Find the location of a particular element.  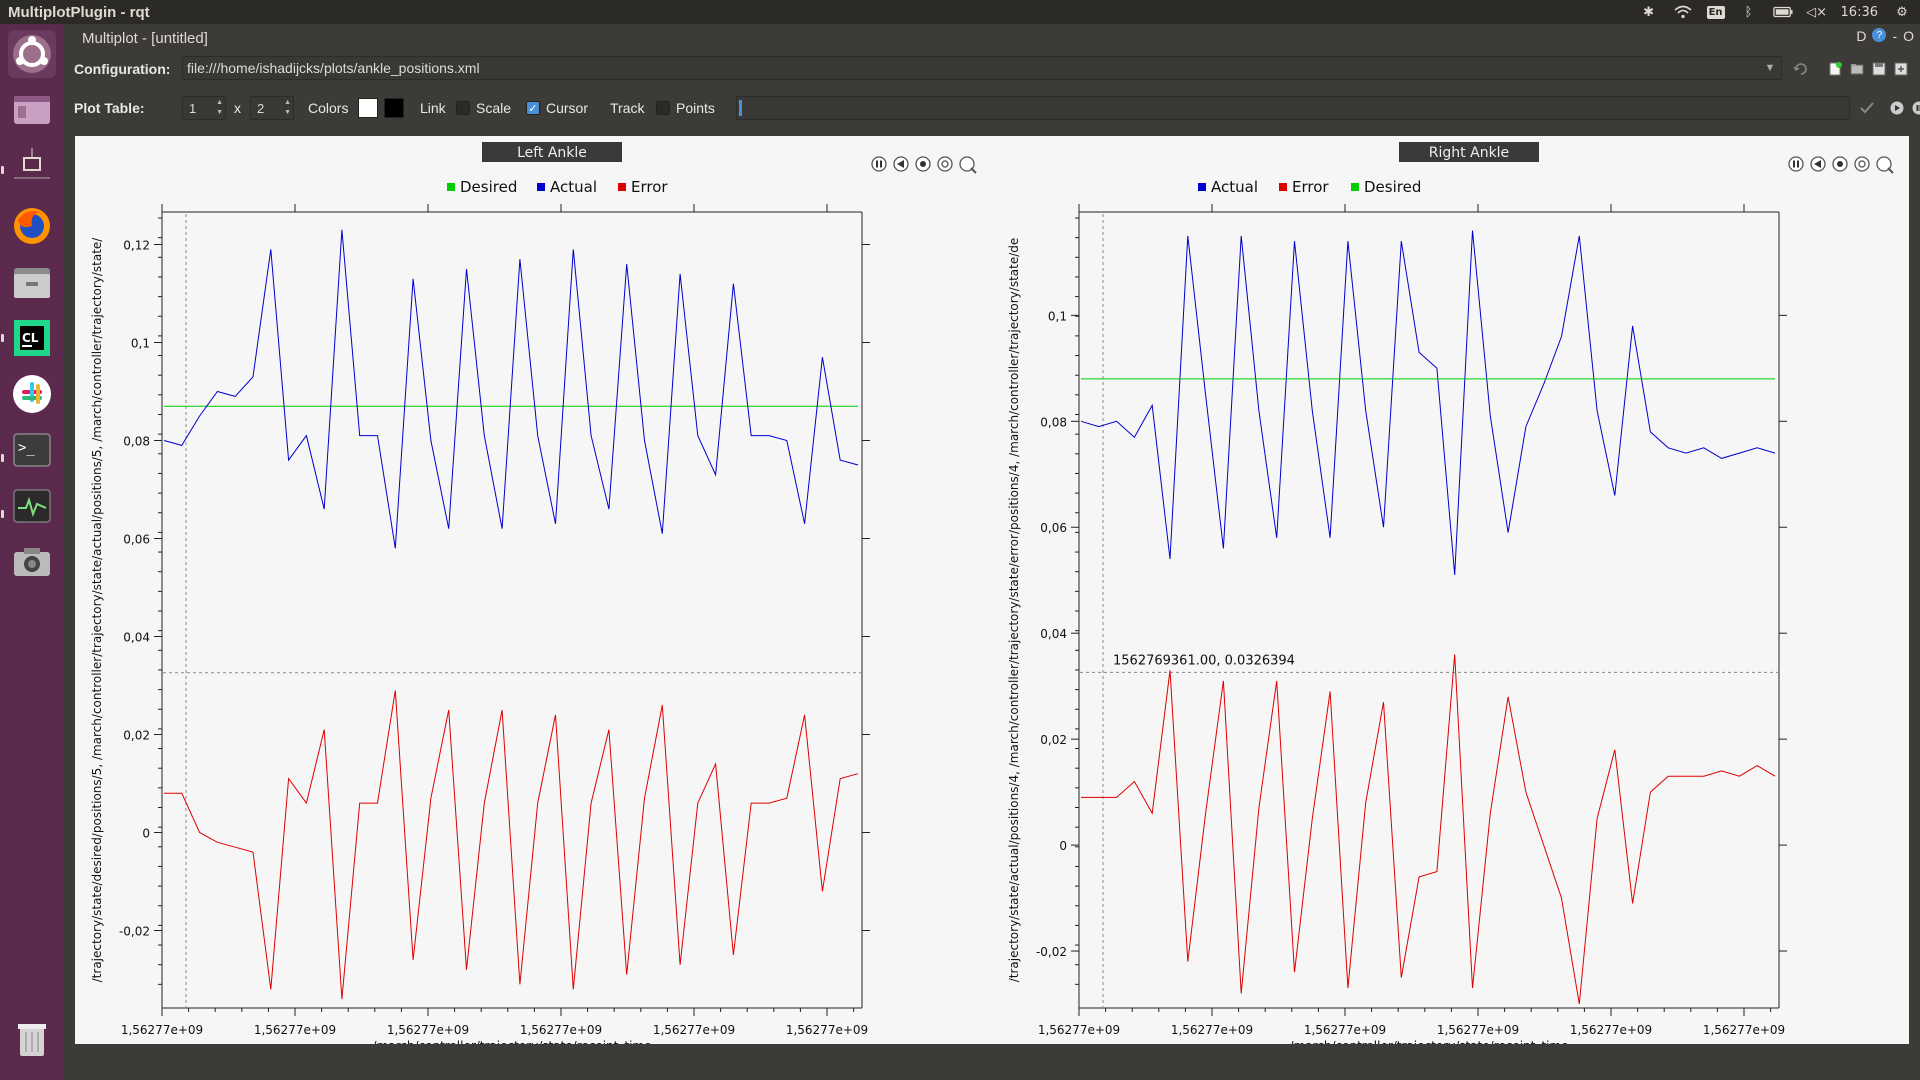

files-icon is located at coordinates (32, 282).